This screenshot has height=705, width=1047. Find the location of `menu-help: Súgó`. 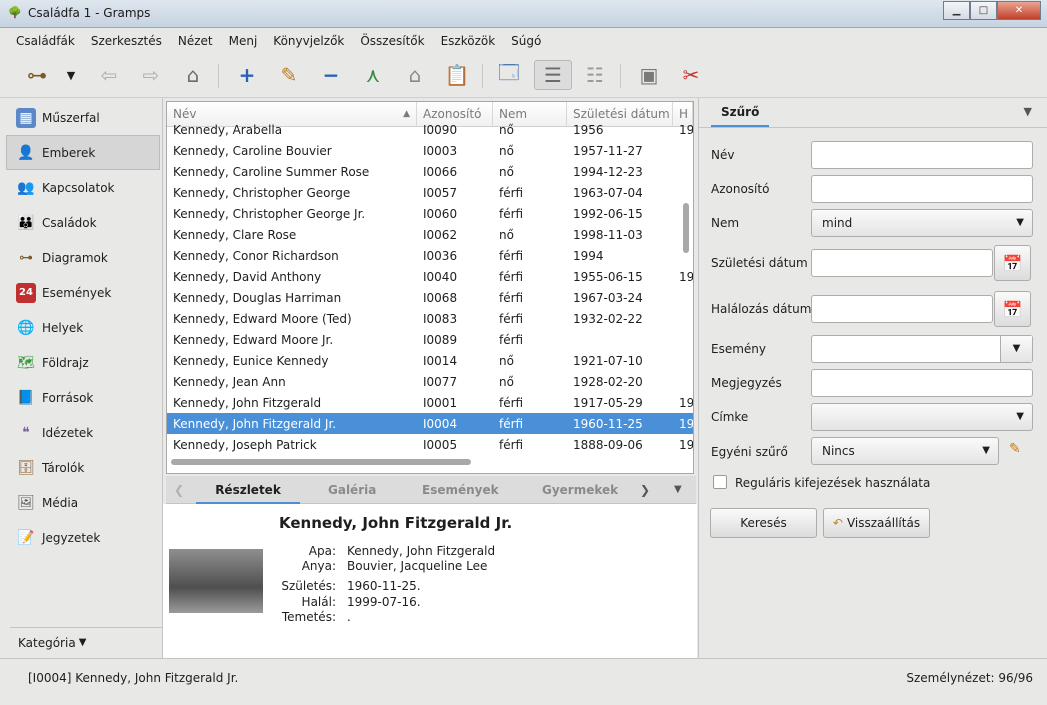

menu-help: Súgó is located at coordinates (526, 41).